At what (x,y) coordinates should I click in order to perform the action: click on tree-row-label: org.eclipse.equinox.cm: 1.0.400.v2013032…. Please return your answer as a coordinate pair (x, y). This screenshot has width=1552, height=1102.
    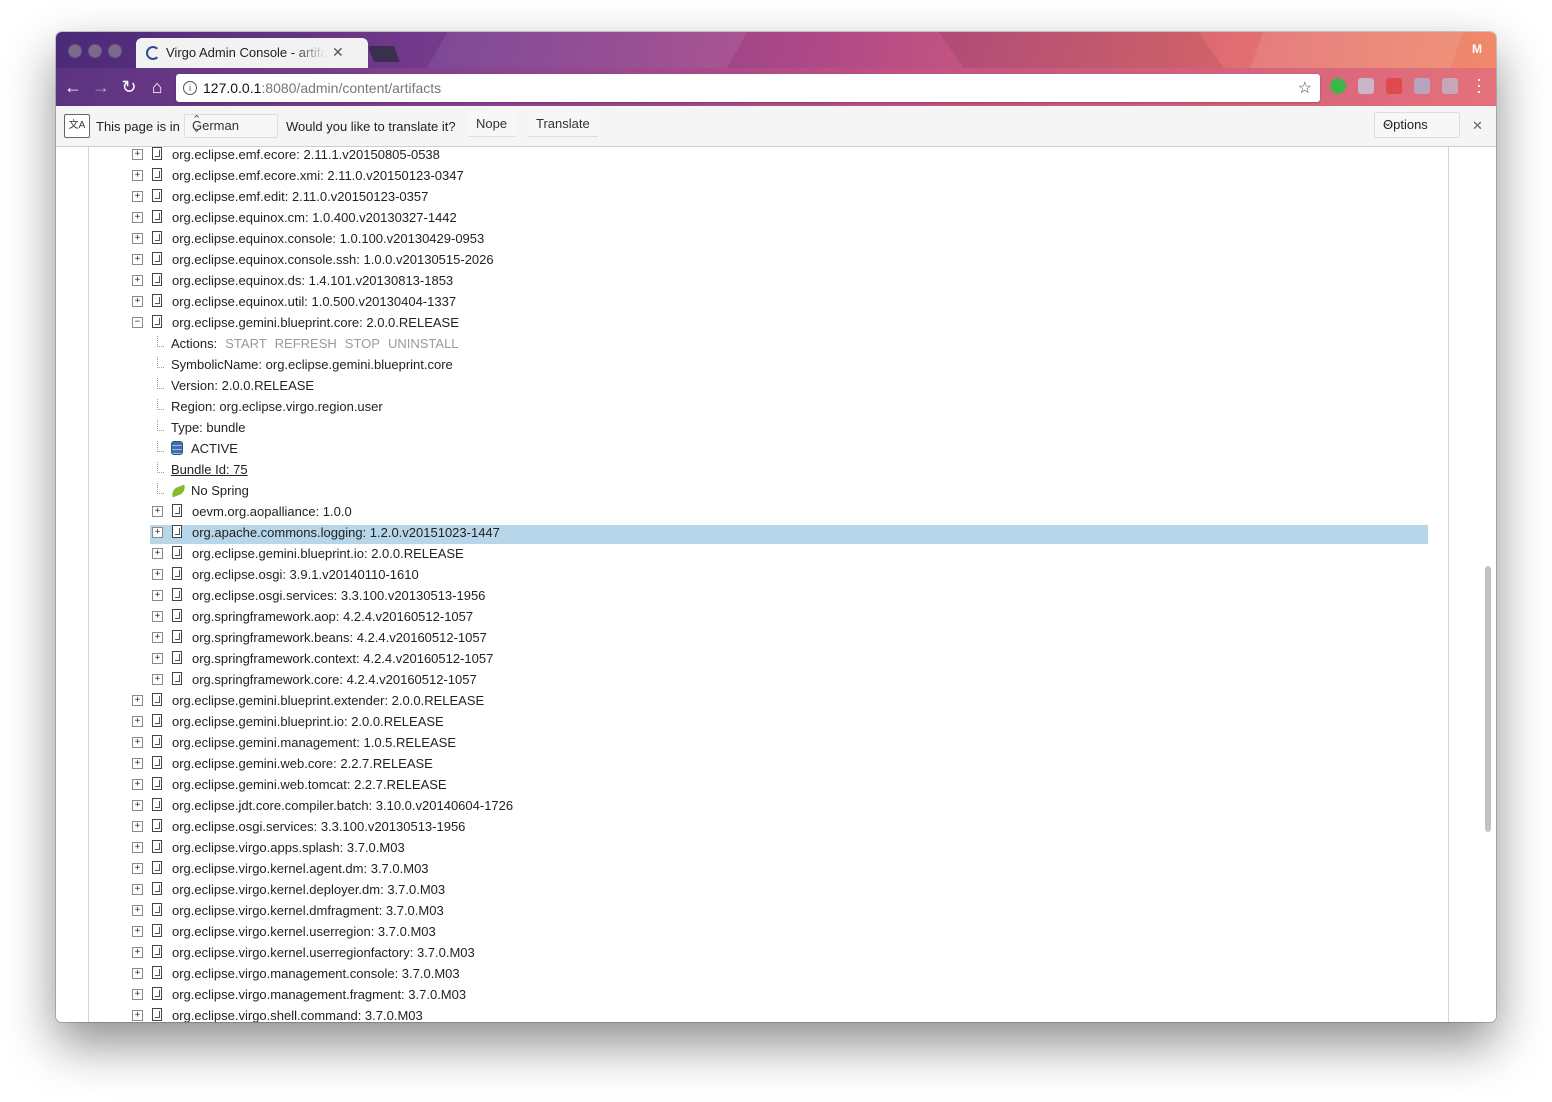
    Looking at the image, I should click on (314, 217).